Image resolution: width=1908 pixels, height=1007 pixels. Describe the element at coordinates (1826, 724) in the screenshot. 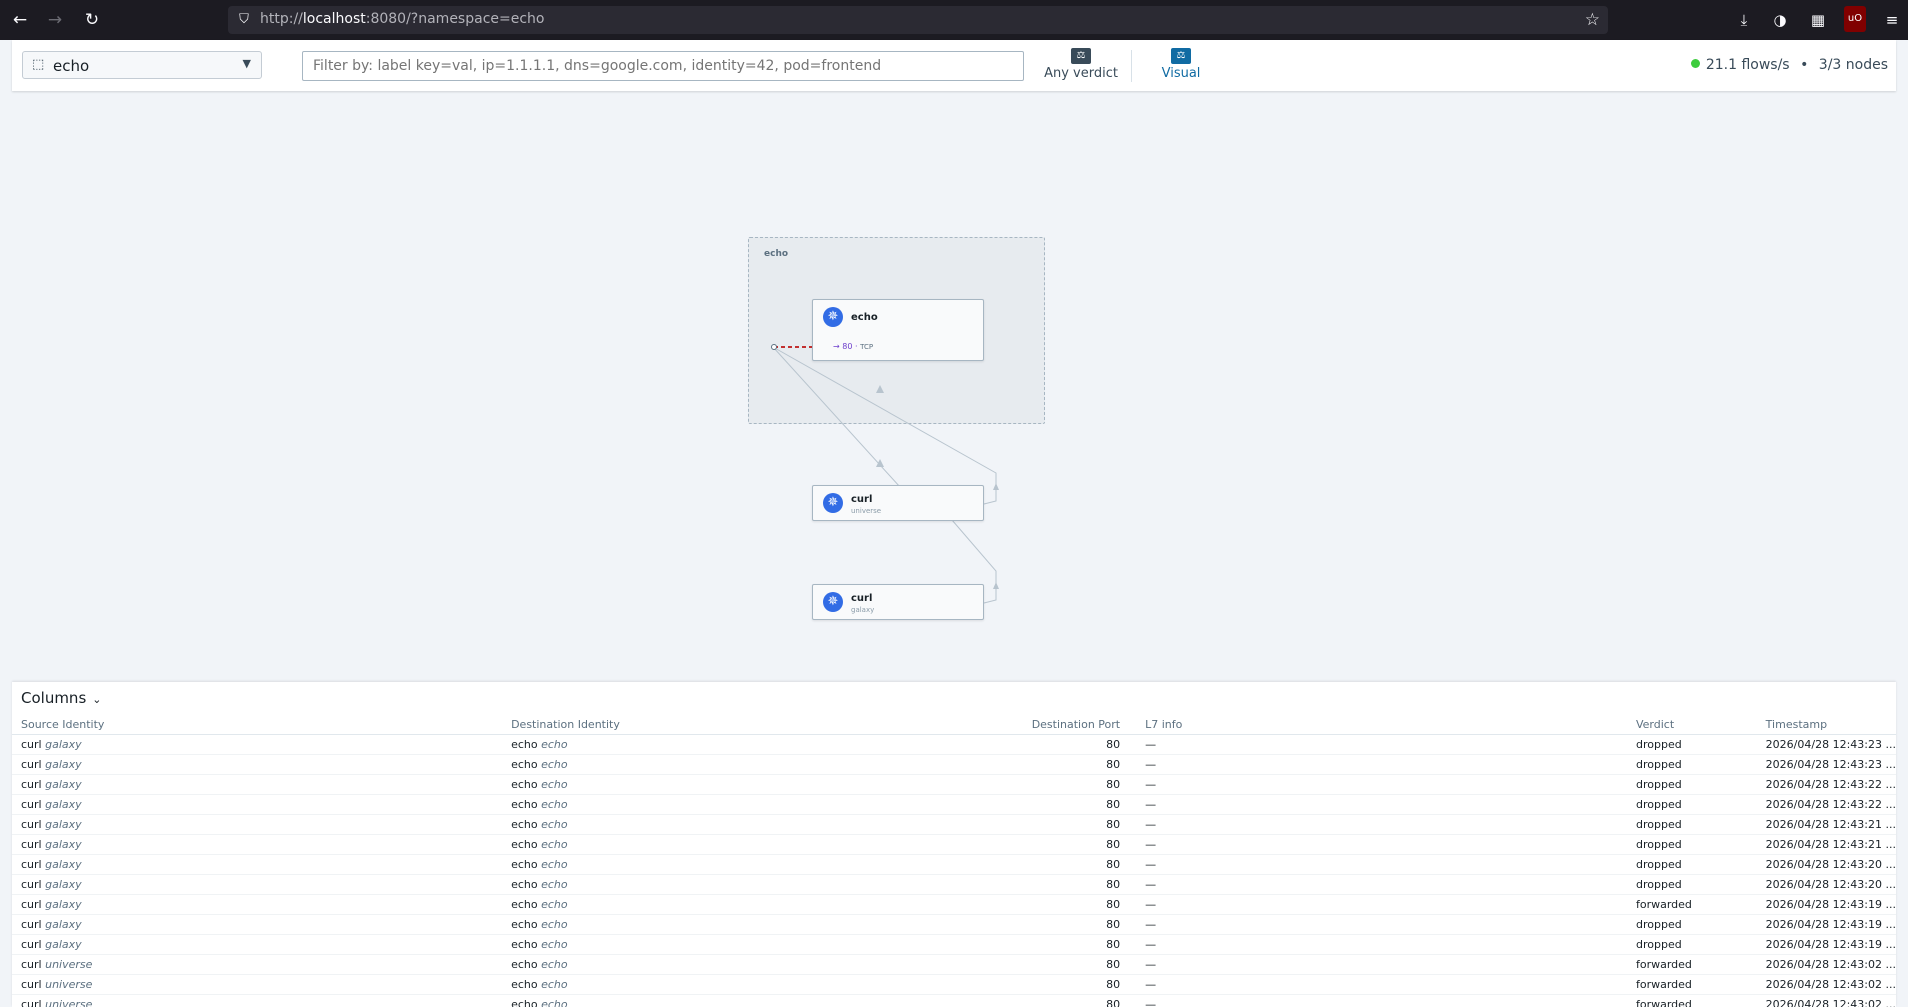

I see `header-timestamp: Timestamp` at that location.